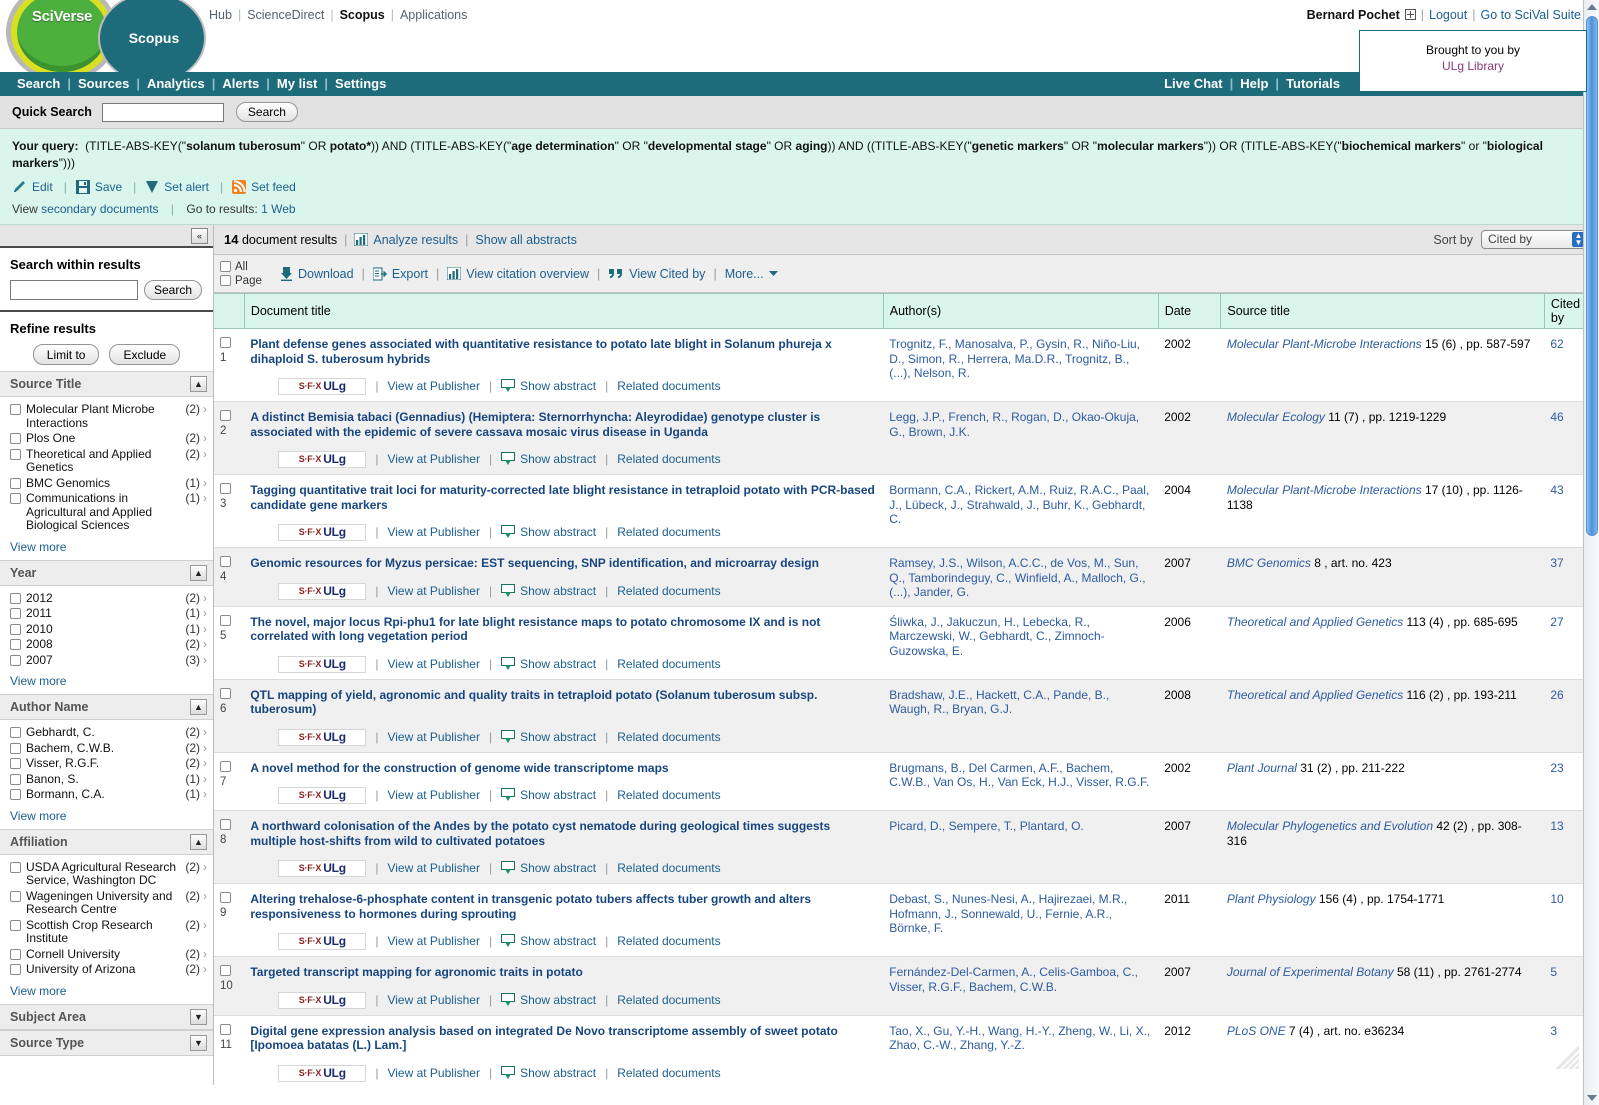 This screenshot has width=1599, height=1105. What do you see at coordinates (1530, 15) in the screenshot?
I see `scival-link: Go to SciVal Suite` at bounding box center [1530, 15].